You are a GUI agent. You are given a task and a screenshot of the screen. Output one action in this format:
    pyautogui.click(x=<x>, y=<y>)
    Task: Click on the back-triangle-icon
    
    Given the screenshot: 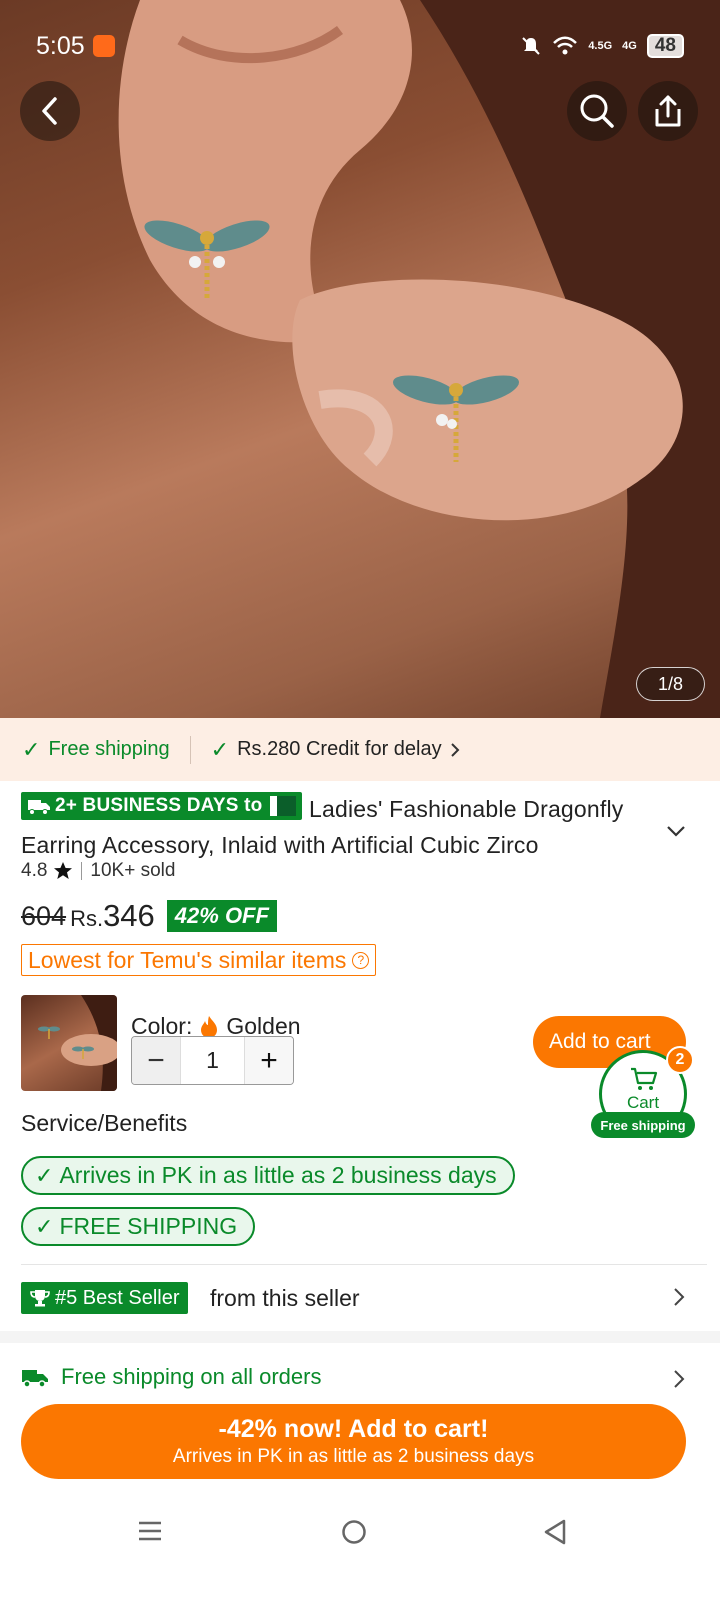 What is the action you would take?
    pyautogui.click(x=555, y=1532)
    